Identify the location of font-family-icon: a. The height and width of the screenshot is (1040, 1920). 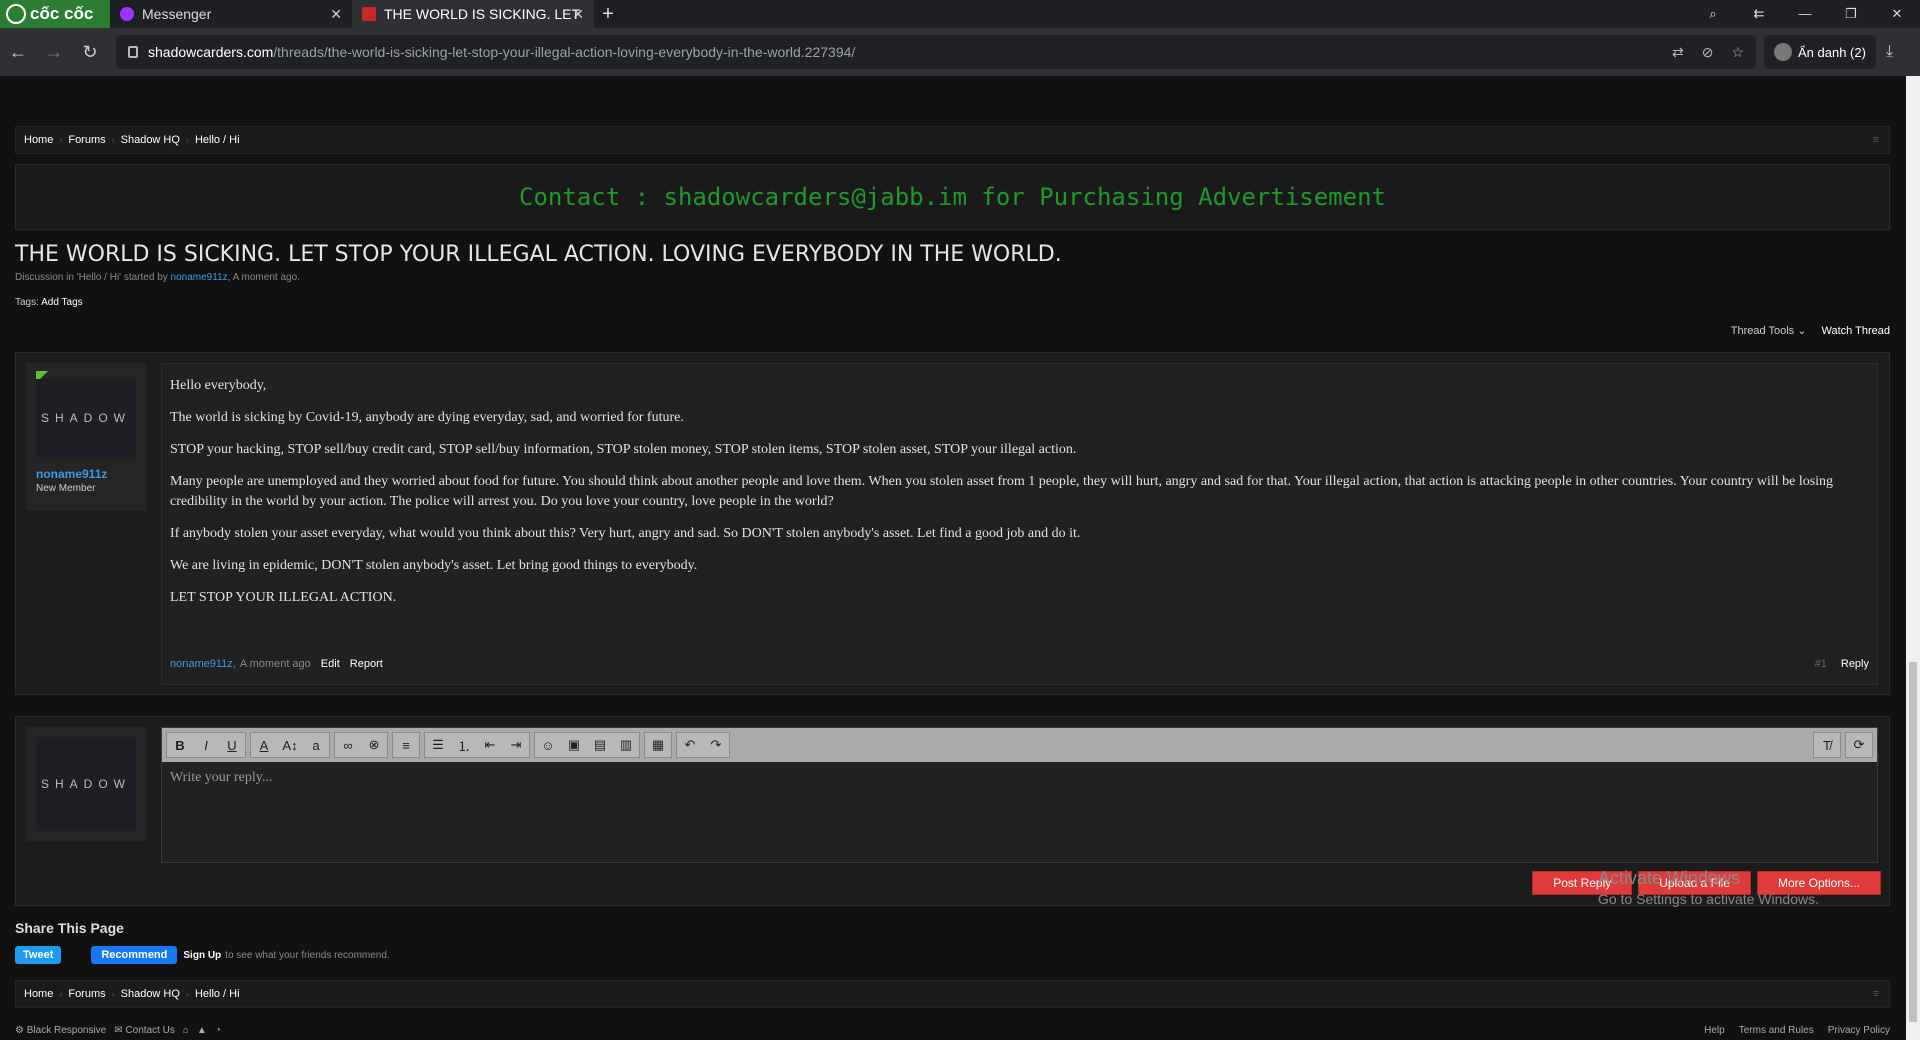
(316, 745).